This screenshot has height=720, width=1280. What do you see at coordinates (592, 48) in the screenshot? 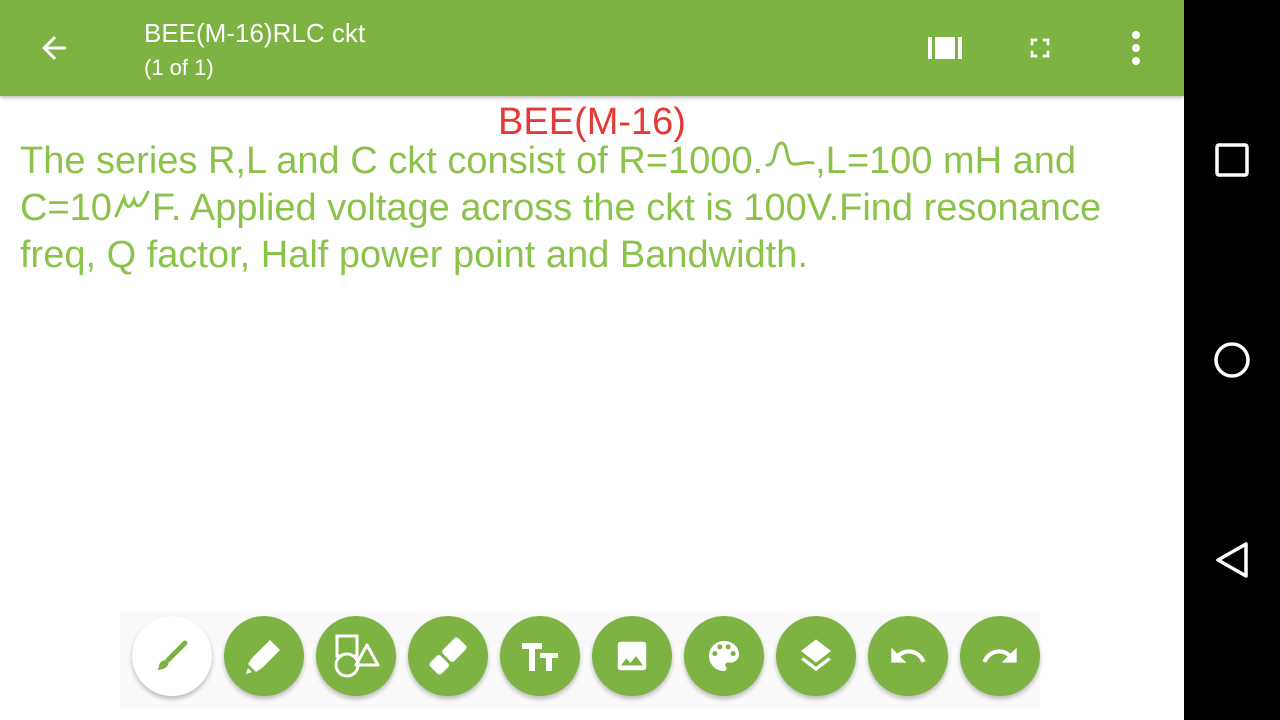
I see `app-bar: BEE(M-16)RLC ckt (1 of 1)` at bounding box center [592, 48].